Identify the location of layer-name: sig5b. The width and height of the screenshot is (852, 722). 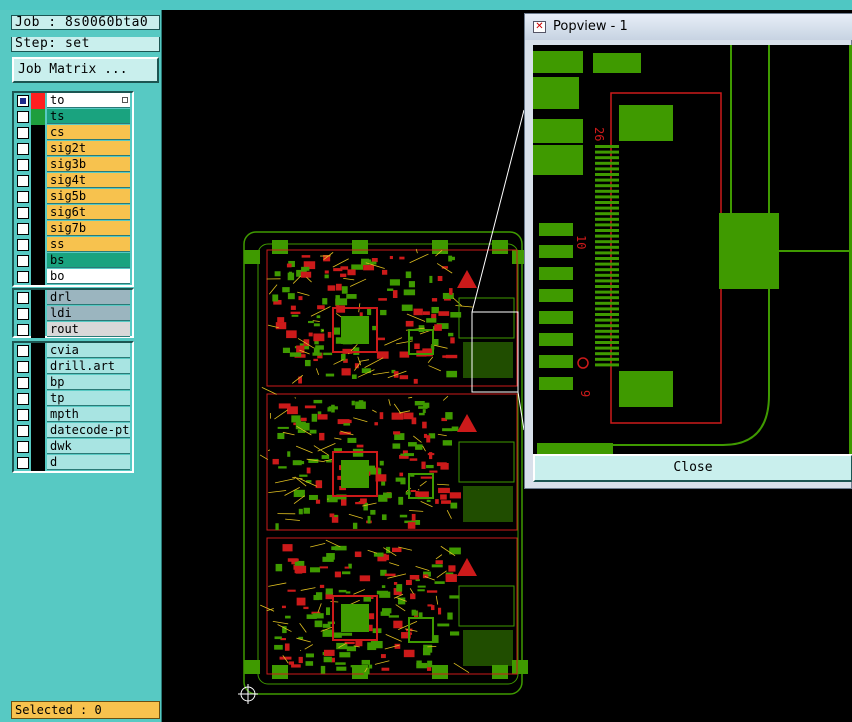
(88, 196).